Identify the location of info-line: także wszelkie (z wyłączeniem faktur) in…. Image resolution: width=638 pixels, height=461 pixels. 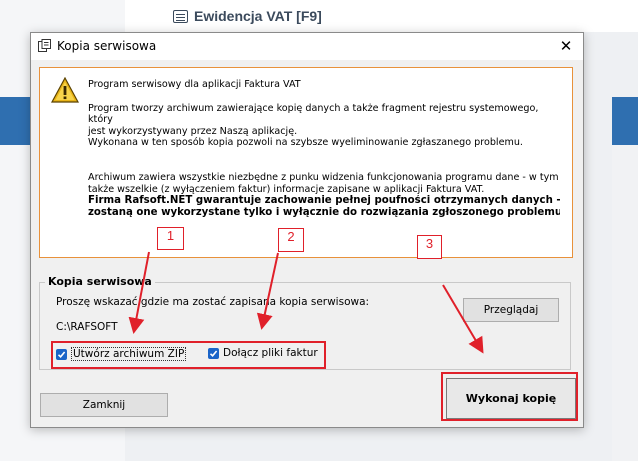
(286, 189).